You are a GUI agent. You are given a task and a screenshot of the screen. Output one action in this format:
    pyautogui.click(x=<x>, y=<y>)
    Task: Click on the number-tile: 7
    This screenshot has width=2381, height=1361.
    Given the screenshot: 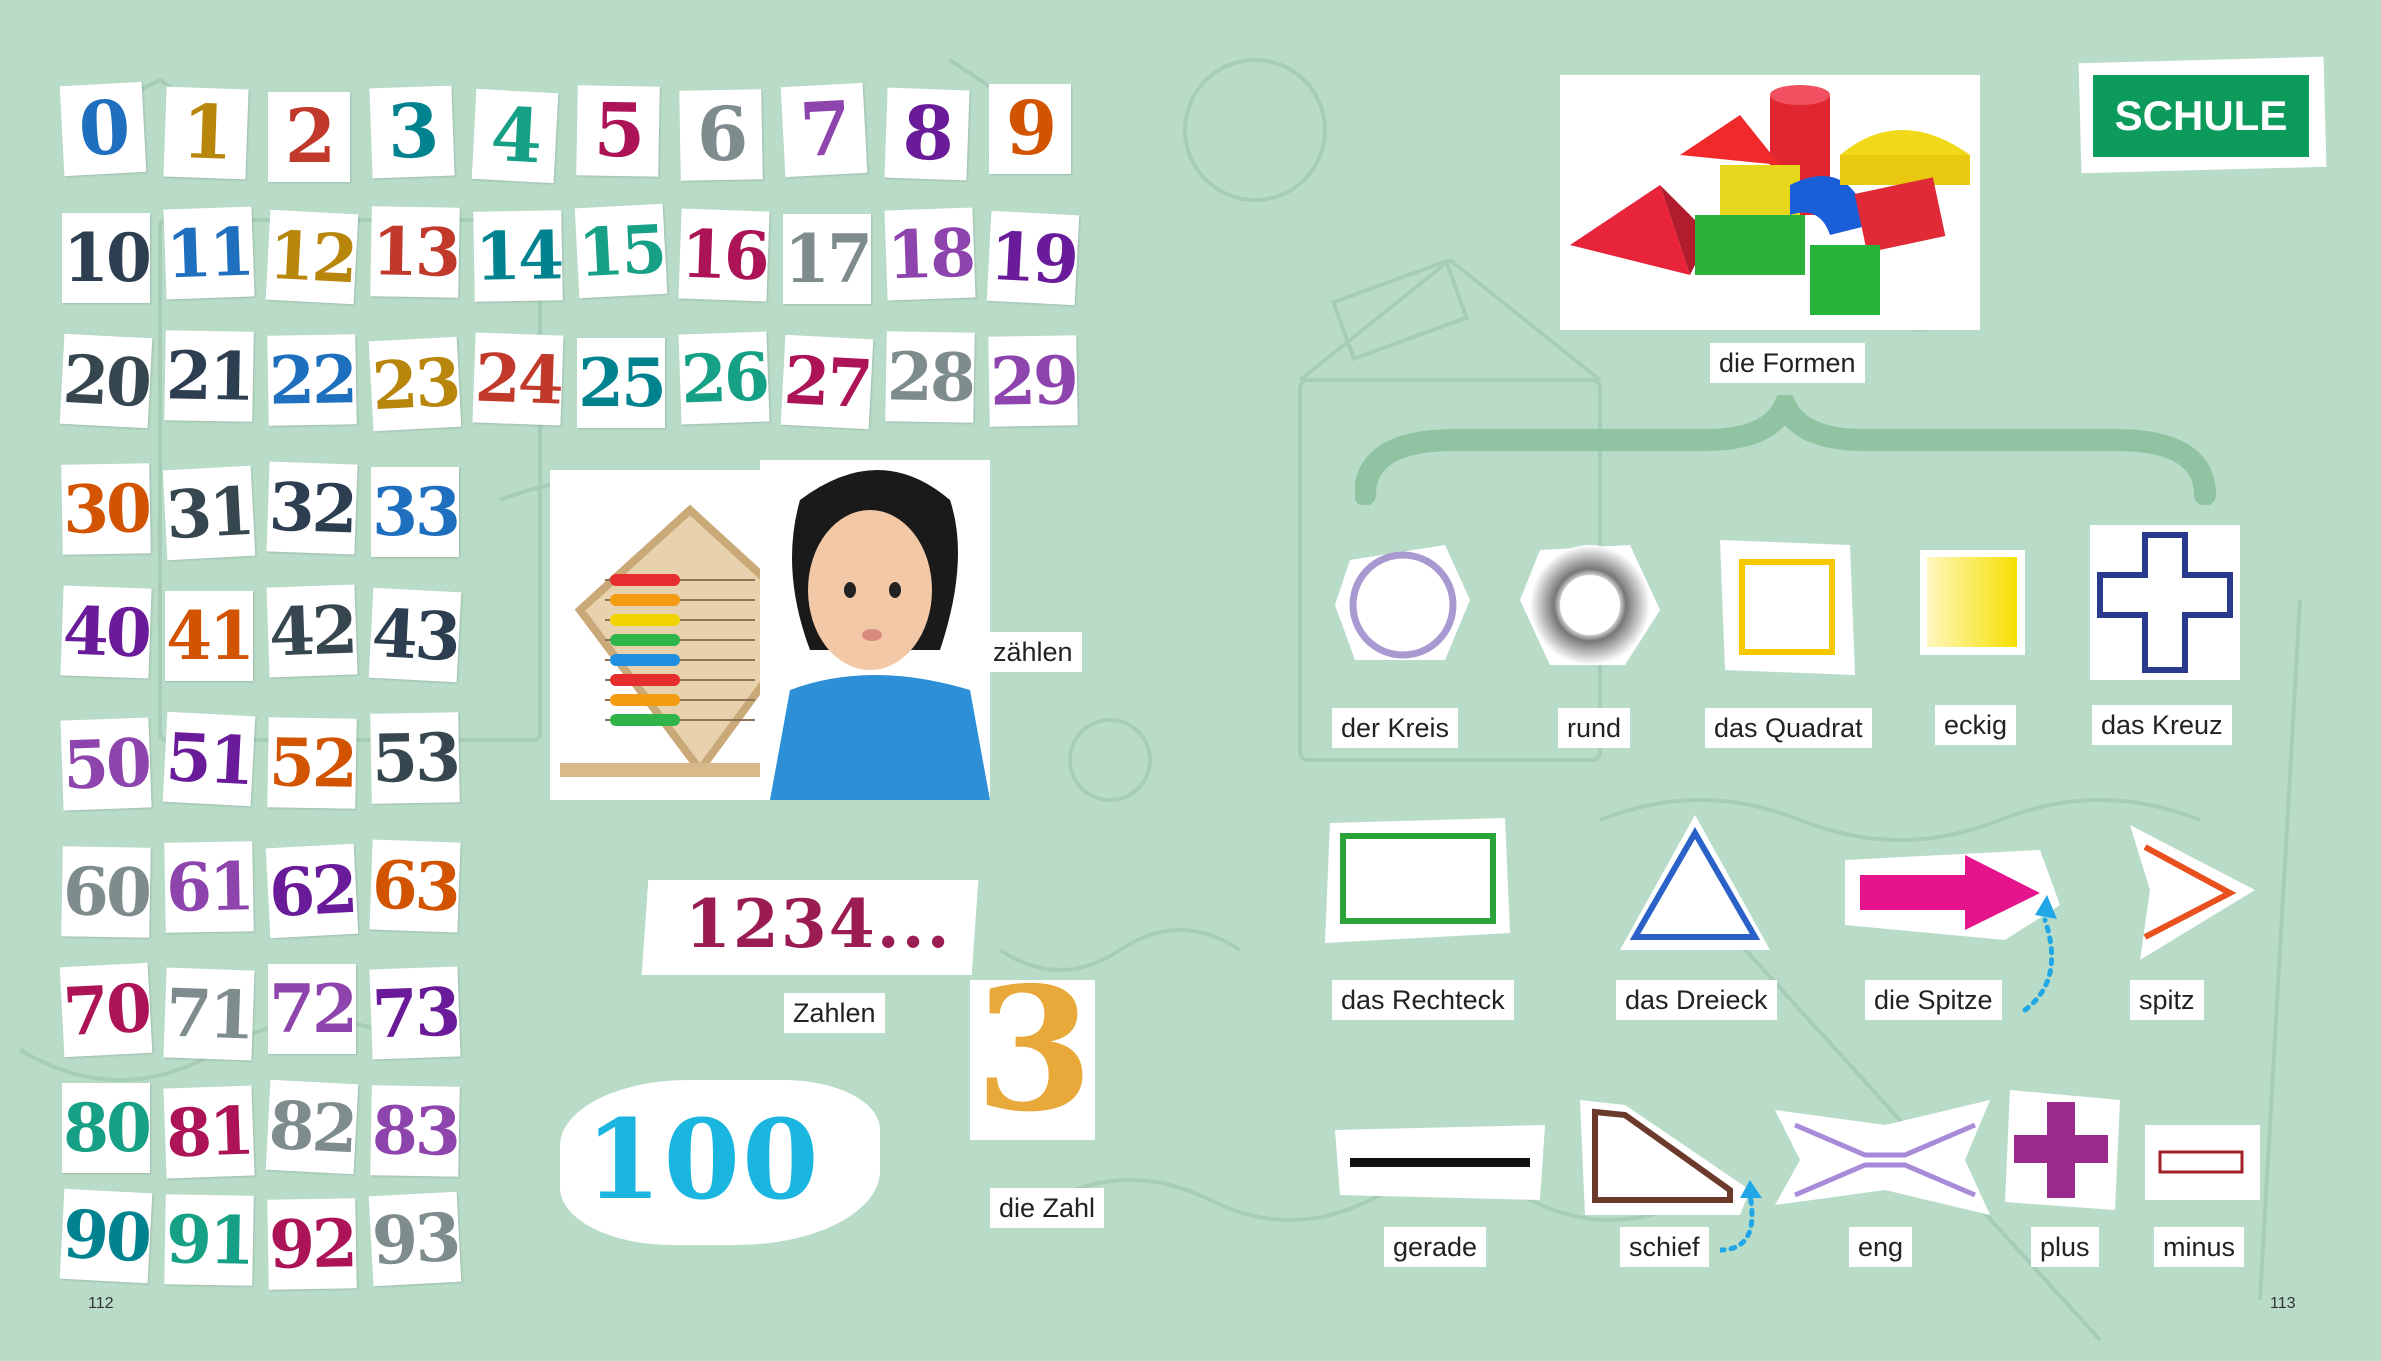 What is the action you would take?
    pyautogui.click(x=824, y=130)
    